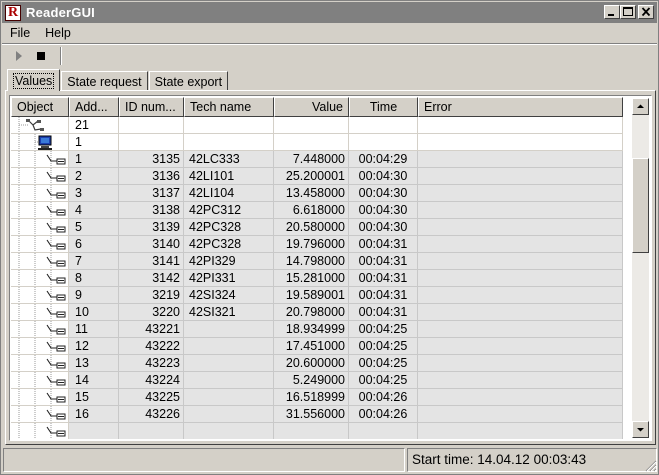 Image resolution: width=659 pixels, height=475 pixels. What do you see at coordinates (317, 244) in the screenshot?
I see `table-row: 6 3140 42PC328 19.796000 00:04:31` at bounding box center [317, 244].